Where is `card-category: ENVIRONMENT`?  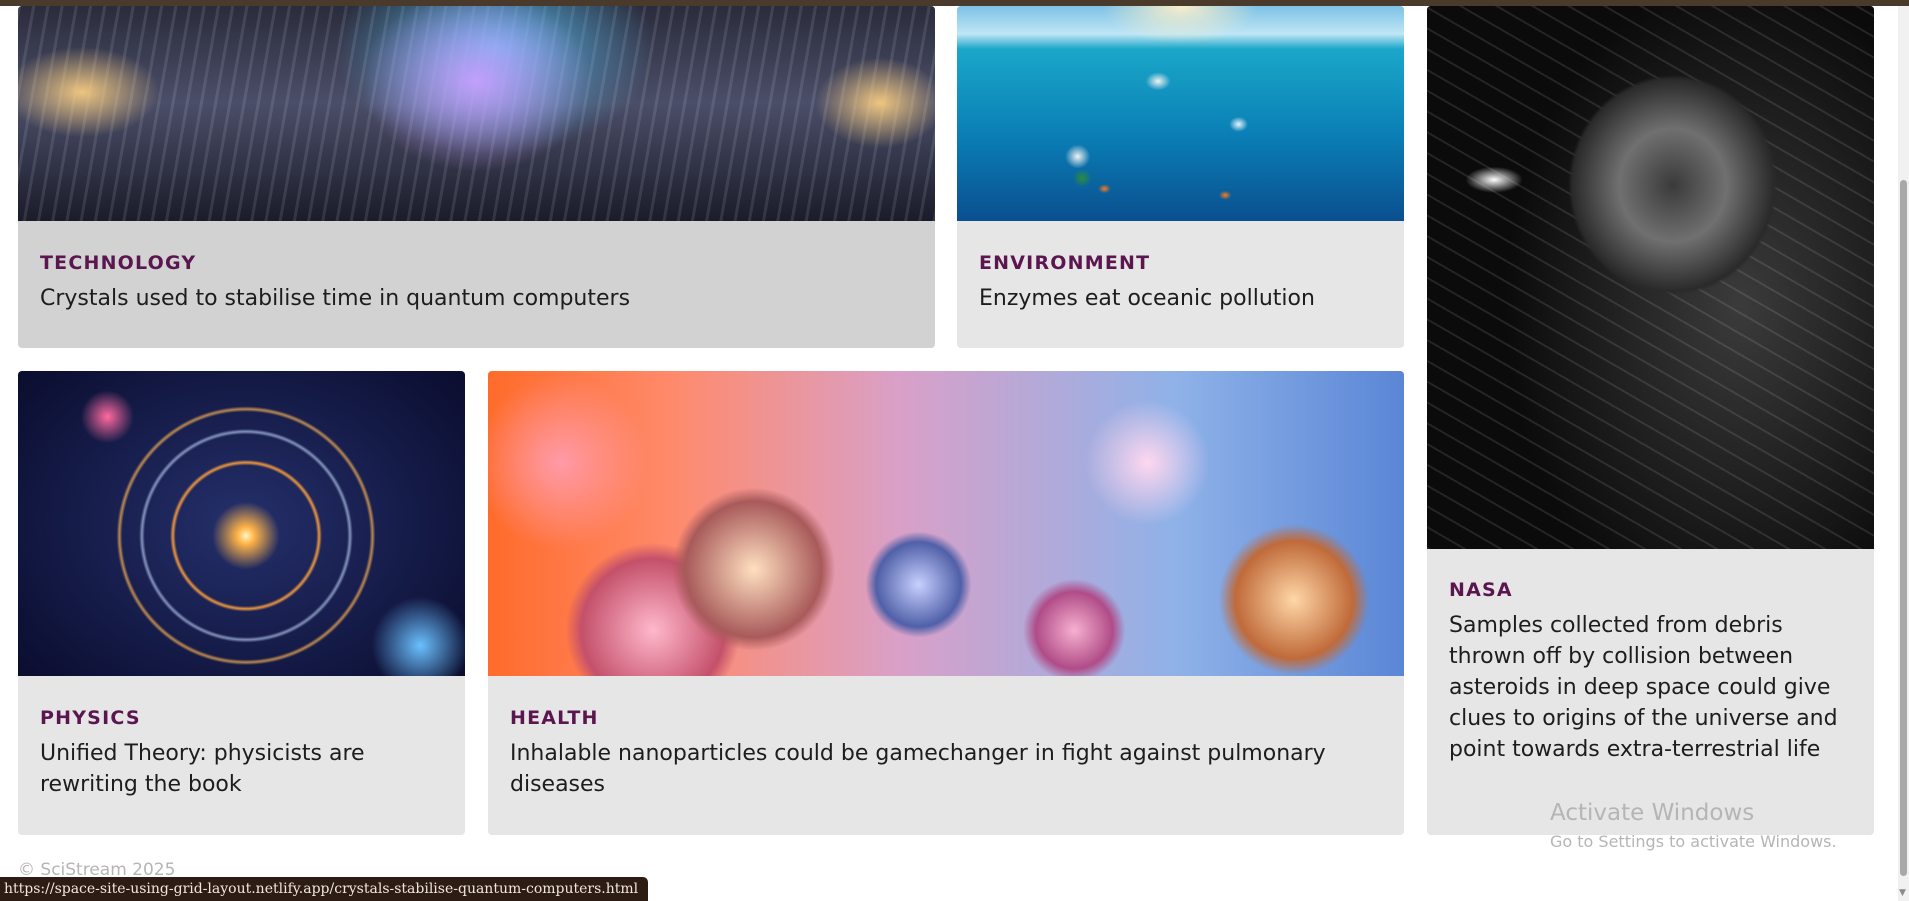 card-category: ENVIRONMENT is located at coordinates (1065, 263).